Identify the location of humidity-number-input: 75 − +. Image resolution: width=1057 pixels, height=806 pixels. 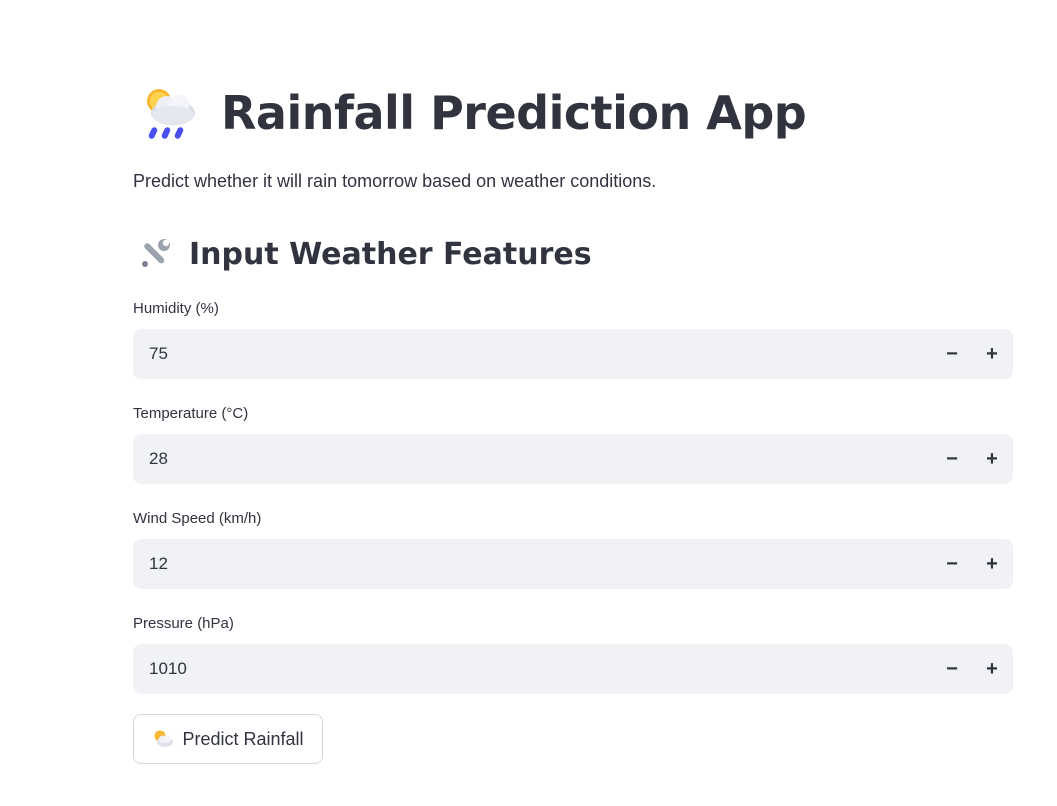
(573, 354).